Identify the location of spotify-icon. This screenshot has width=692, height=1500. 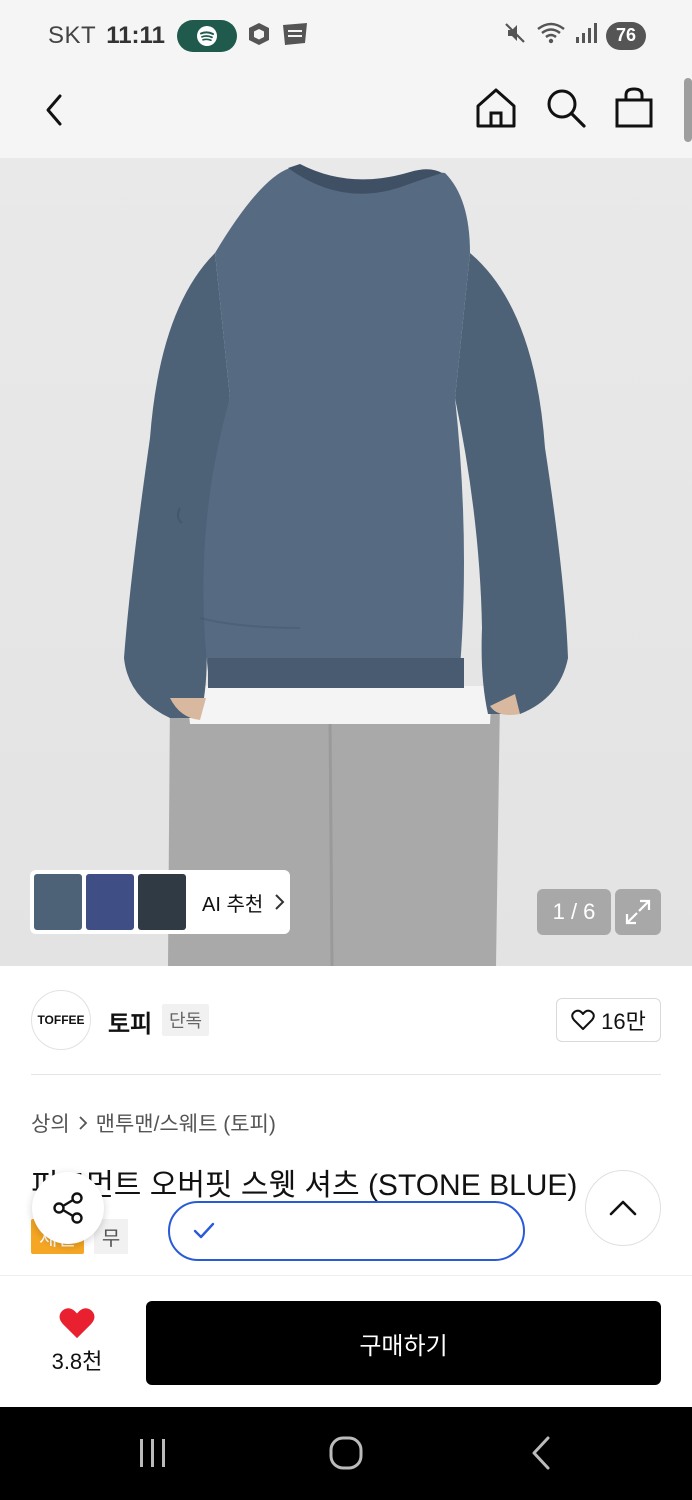
(206, 36).